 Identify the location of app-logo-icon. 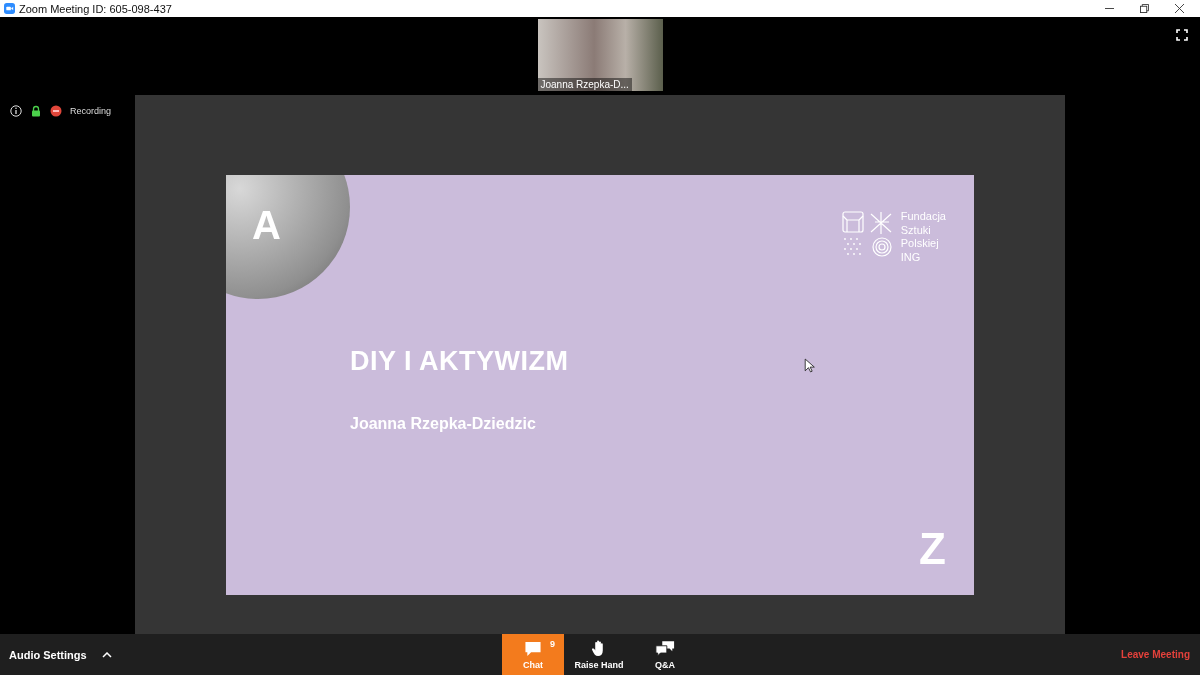
(9, 9).